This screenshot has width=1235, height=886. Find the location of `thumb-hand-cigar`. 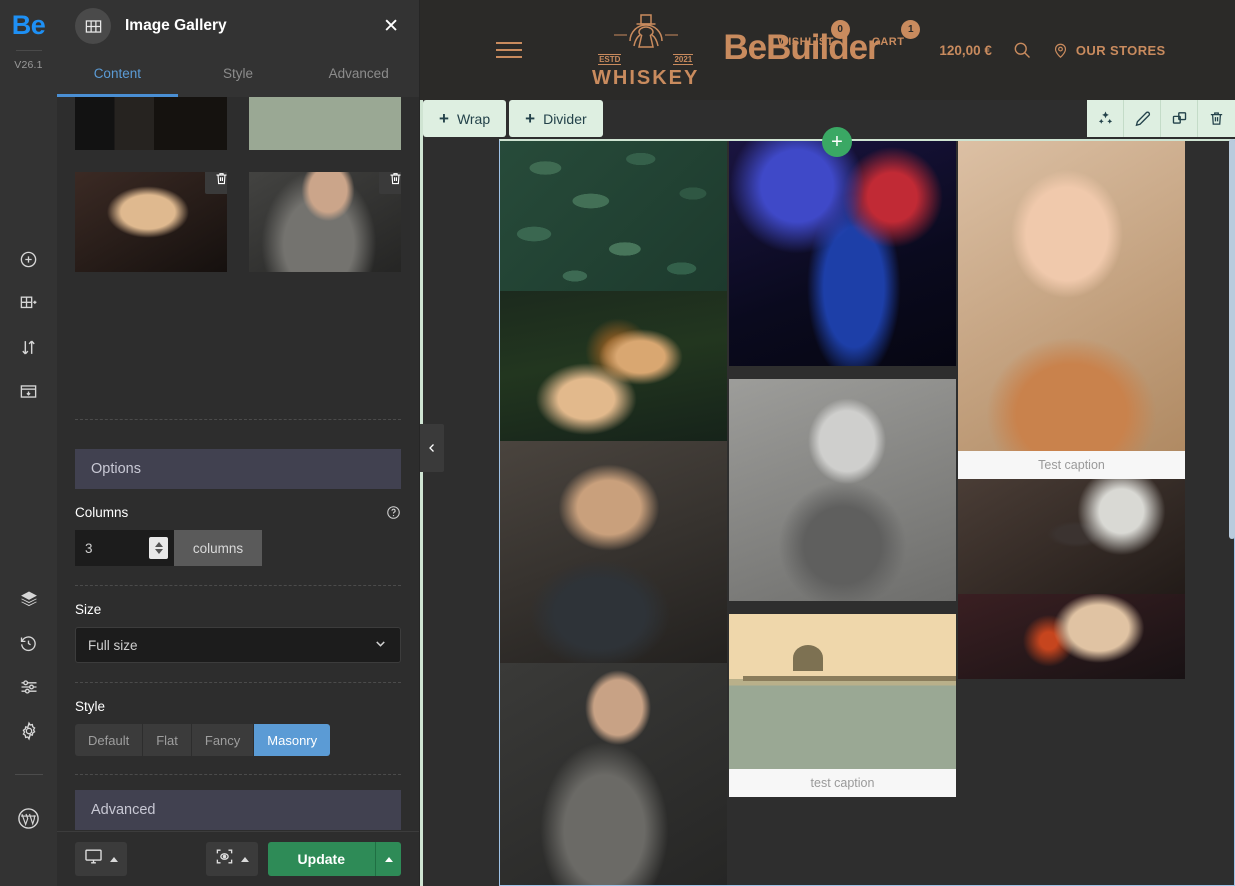

thumb-hand-cigar is located at coordinates (151, 222).